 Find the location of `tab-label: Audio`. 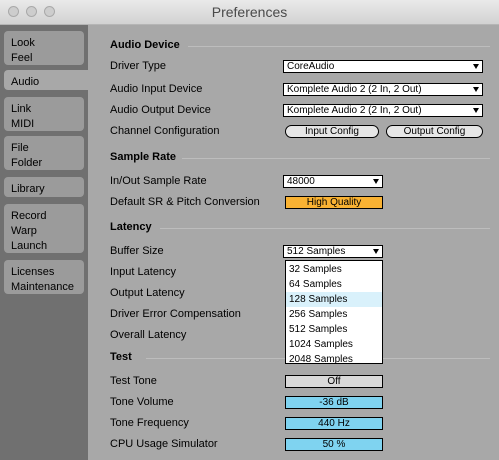

tab-label: Audio is located at coordinates (25, 82).